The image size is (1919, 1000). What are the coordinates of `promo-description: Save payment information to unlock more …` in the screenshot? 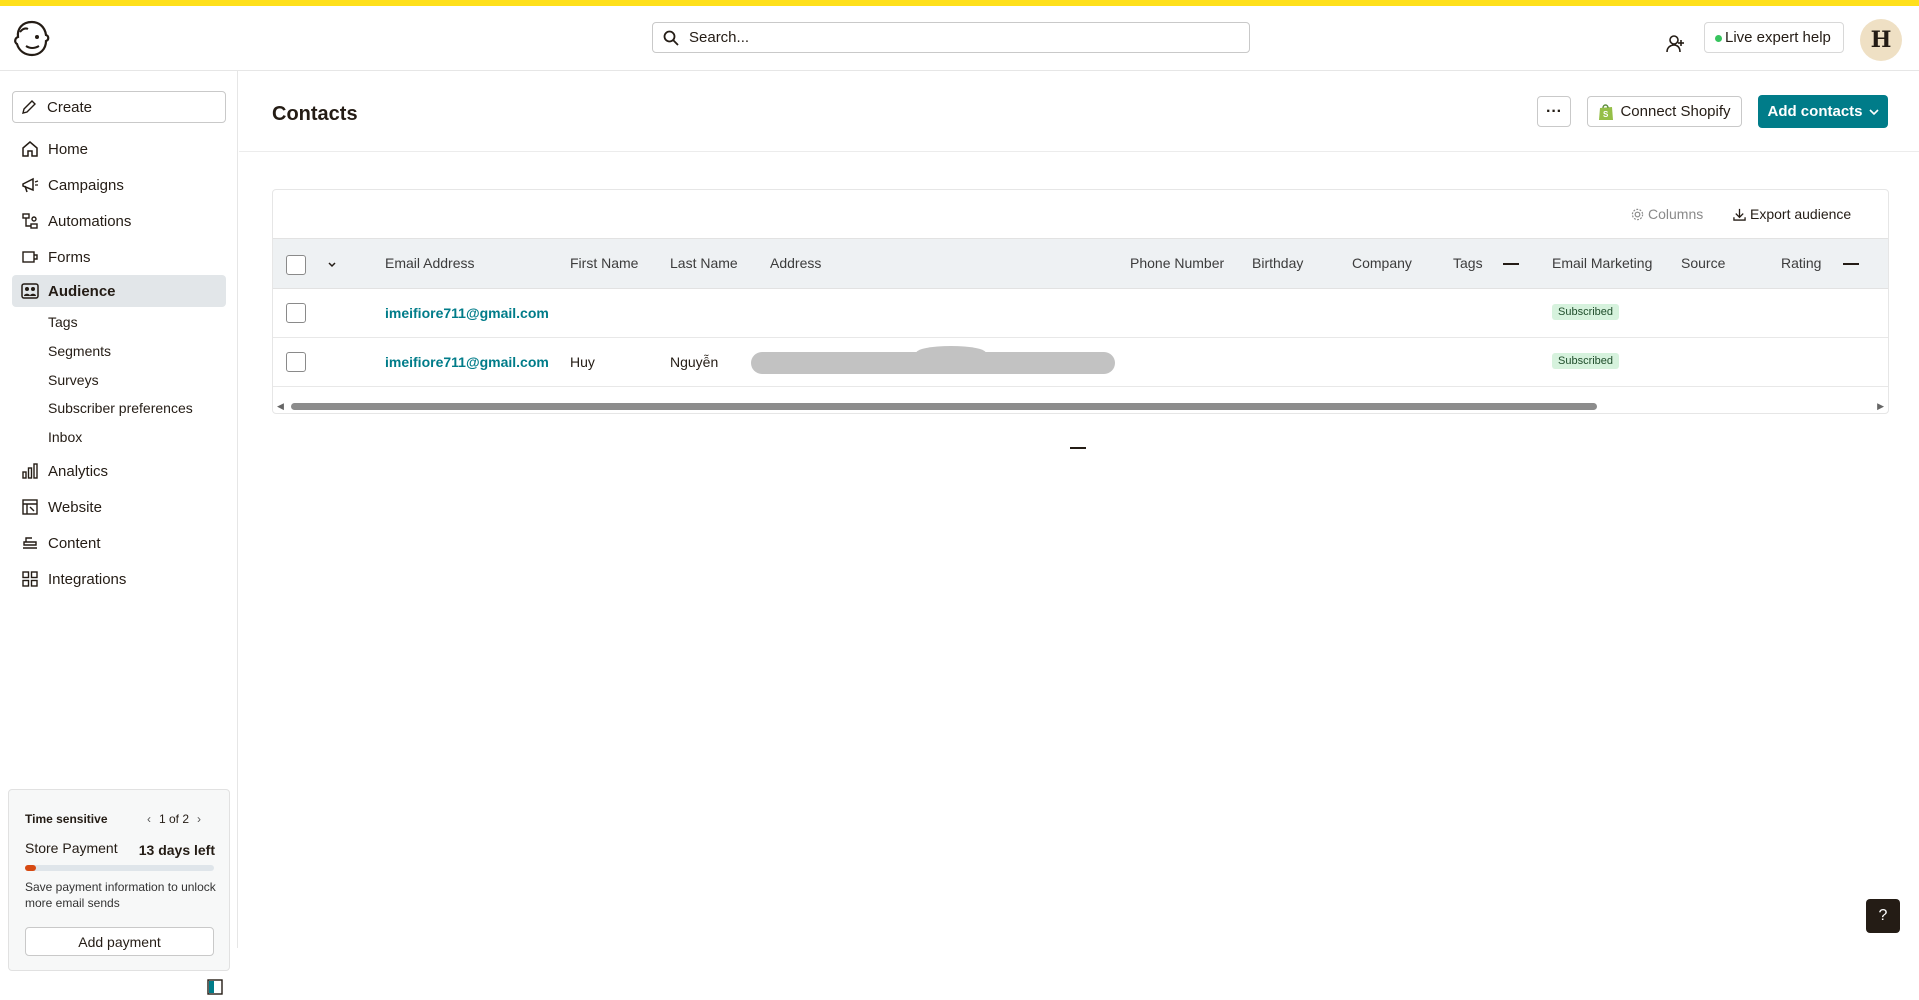 It's located at (120, 895).